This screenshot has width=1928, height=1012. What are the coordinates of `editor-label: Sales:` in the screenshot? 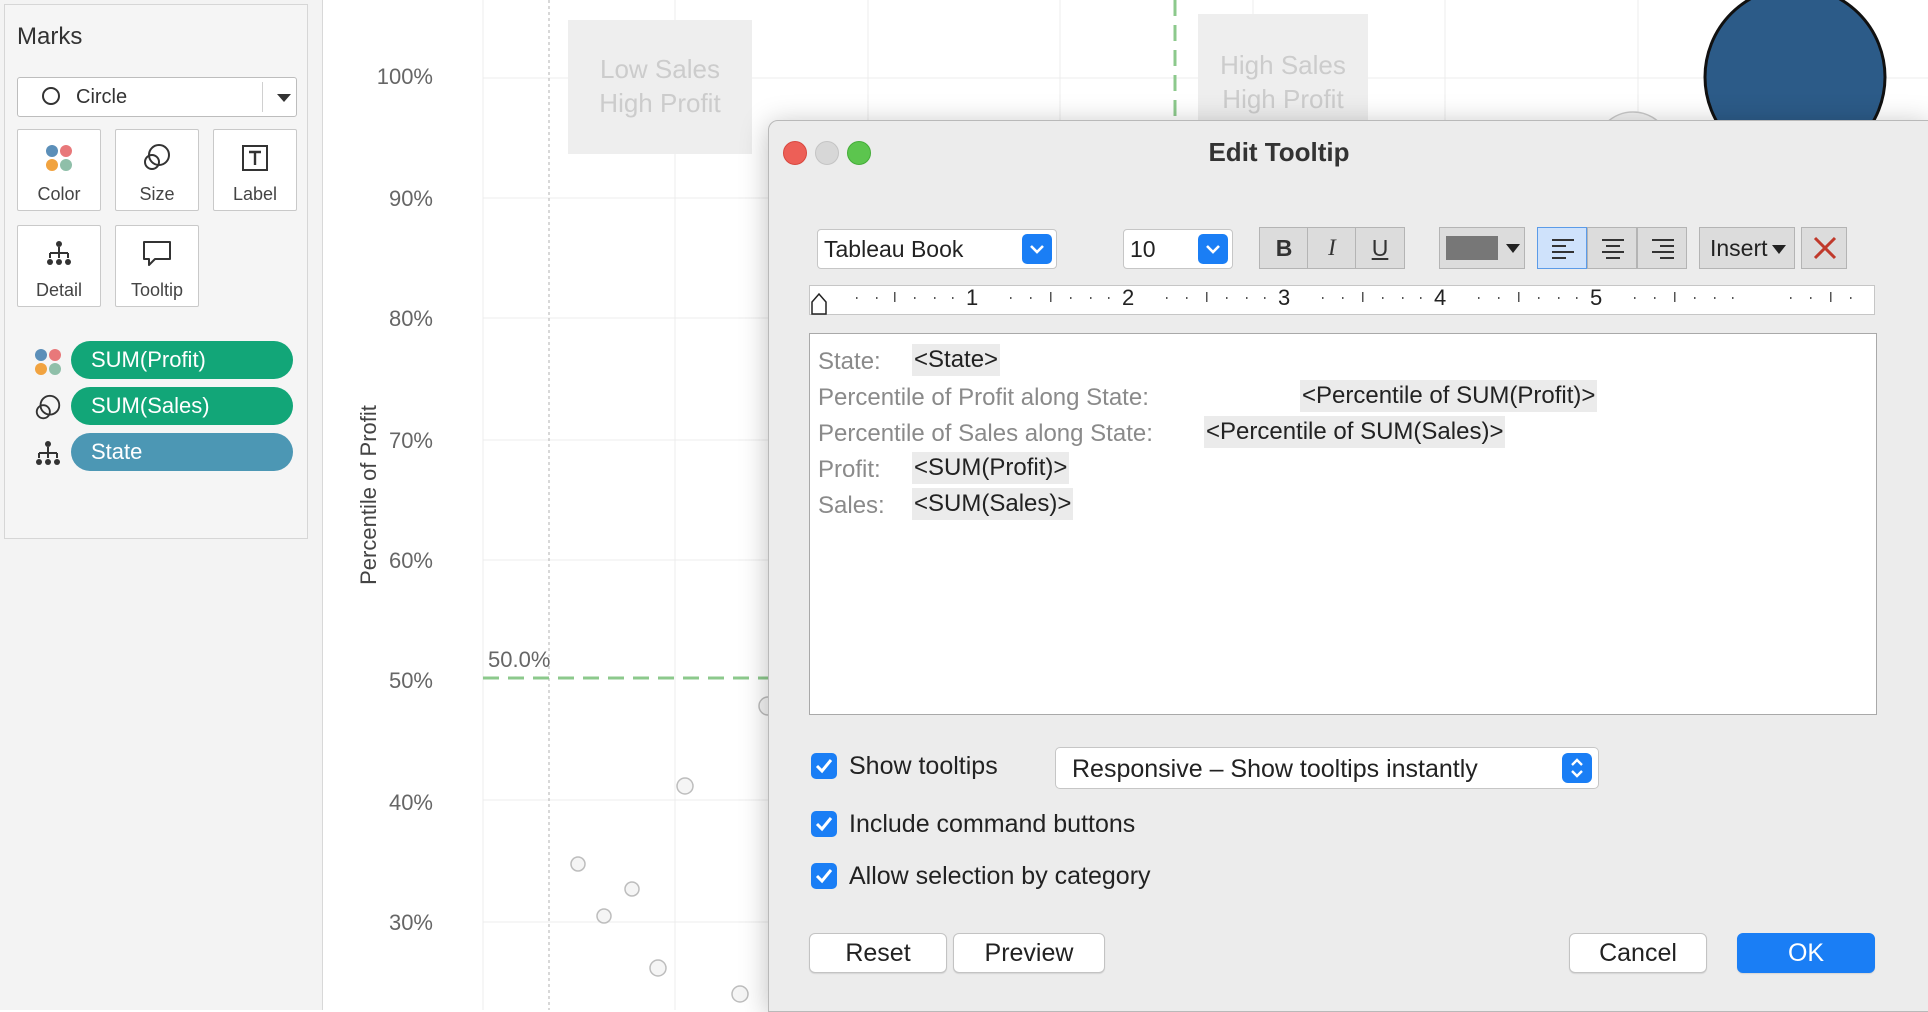 It's located at (851, 505).